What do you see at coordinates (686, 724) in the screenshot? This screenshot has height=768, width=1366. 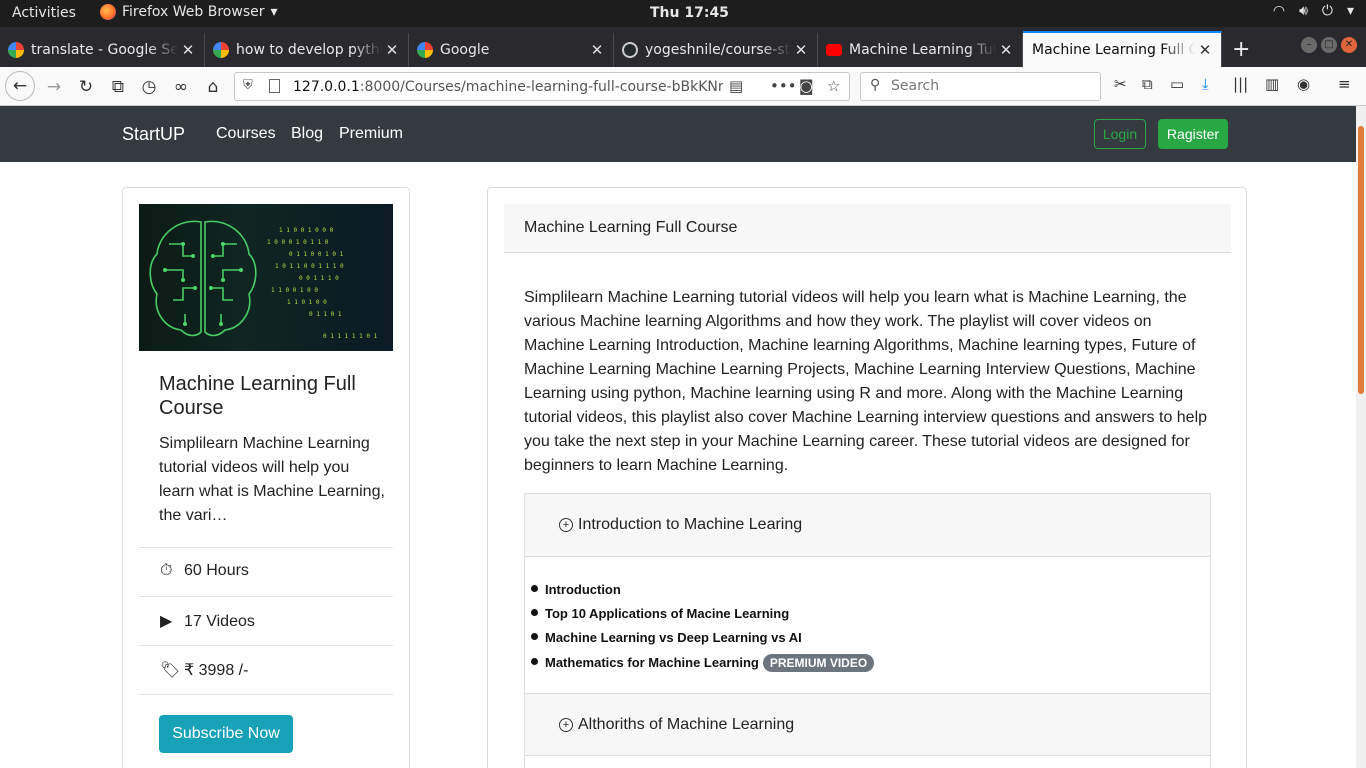 I see `section-title: Althoriths of Machine Learning` at bounding box center [686, 724].